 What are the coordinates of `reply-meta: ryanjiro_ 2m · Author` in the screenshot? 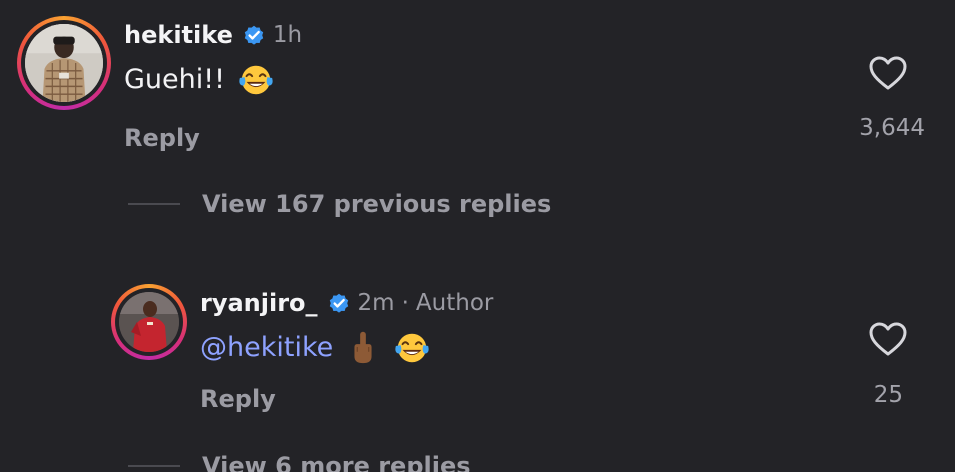 It's located at (346, 303).